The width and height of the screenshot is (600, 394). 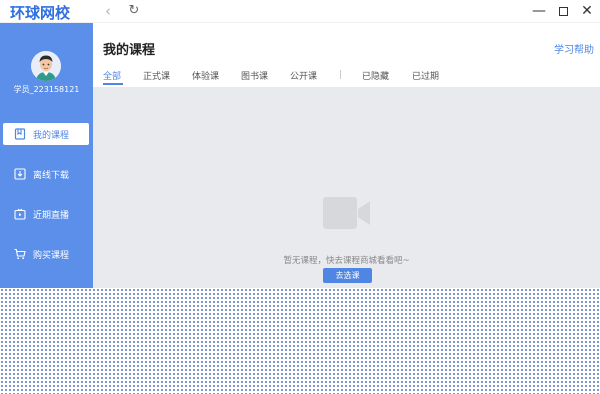 What do you see at coordinates (254, 75) in the screenshot?
I see `tab-book: 图书课` at bounding box center [254, 75].